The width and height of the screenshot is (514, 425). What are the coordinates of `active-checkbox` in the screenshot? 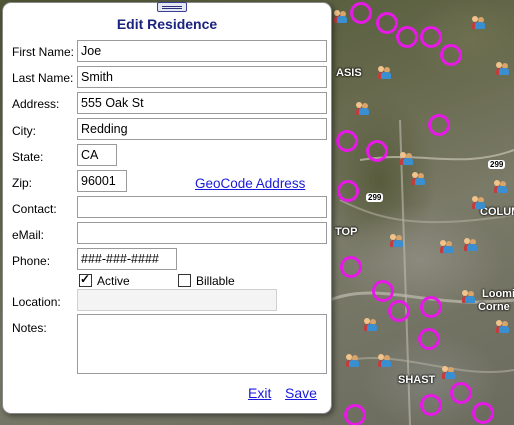 It's located at (85, 279).